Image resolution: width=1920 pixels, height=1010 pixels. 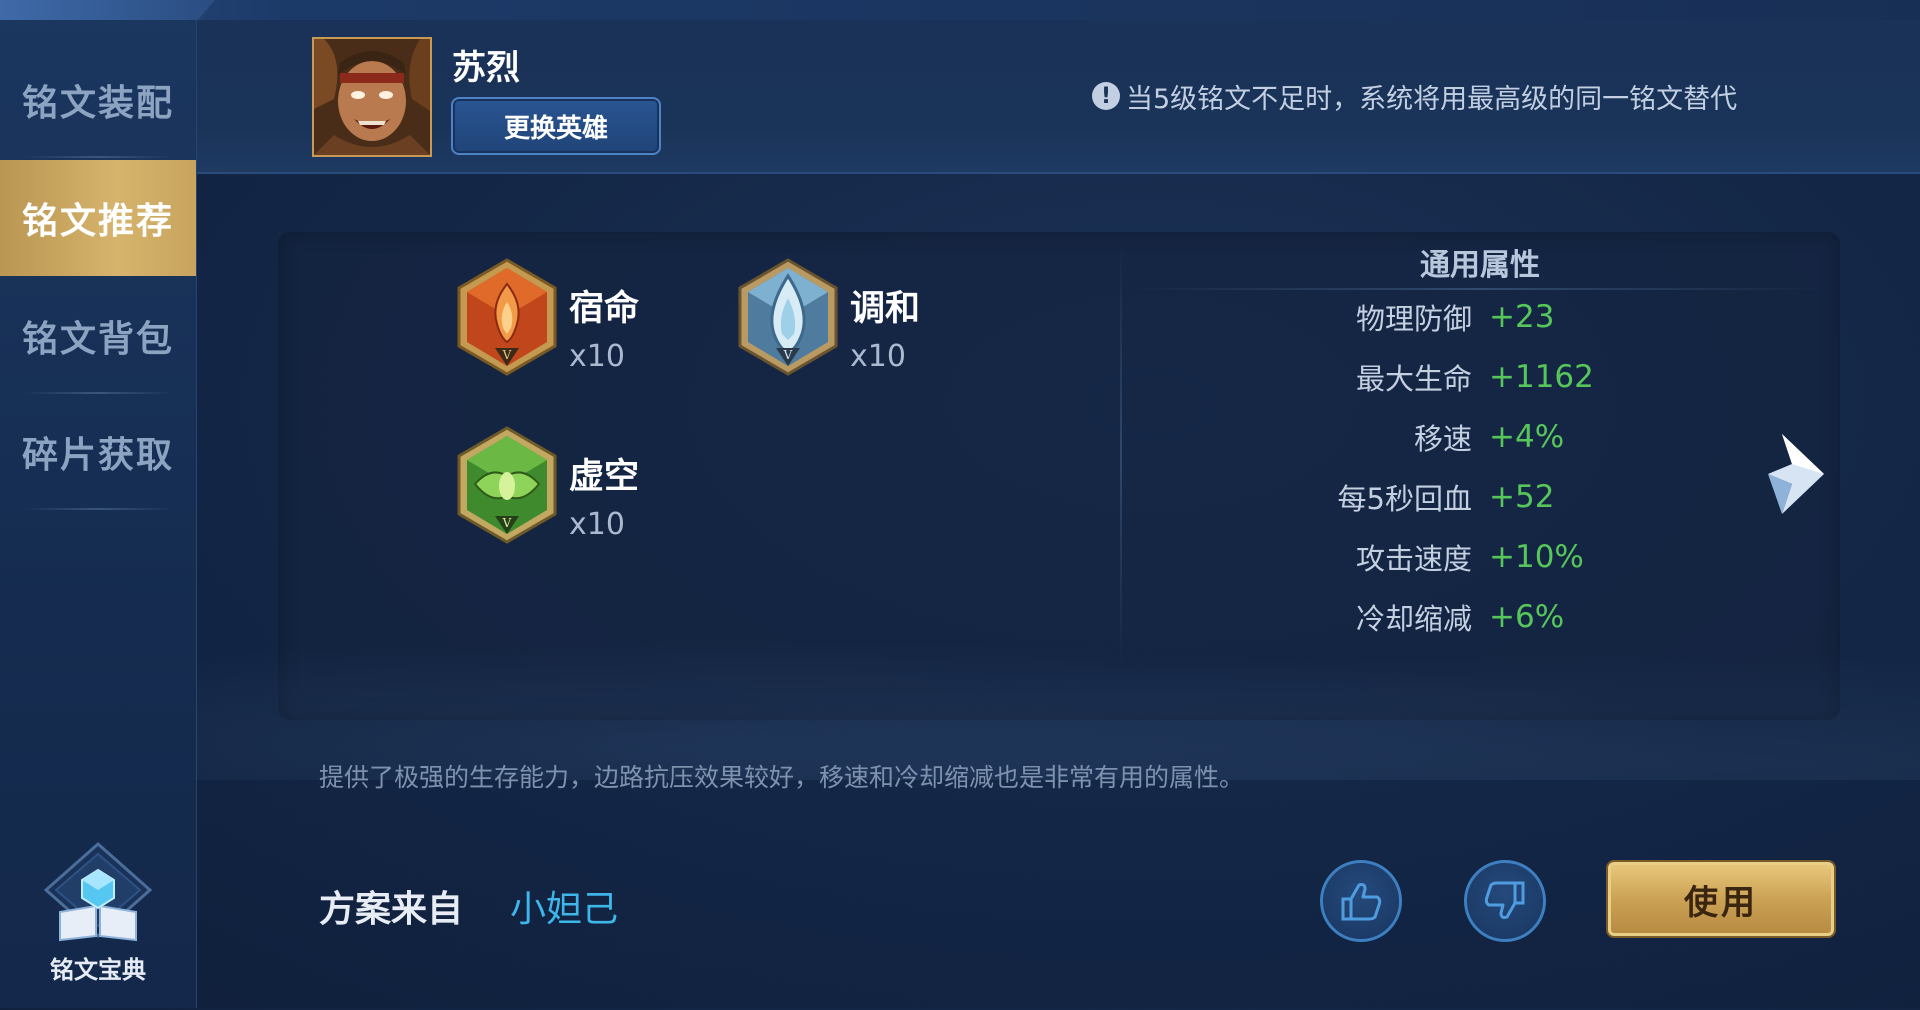 I want to click on book-crystal-icon, so click(x=98, y=891).